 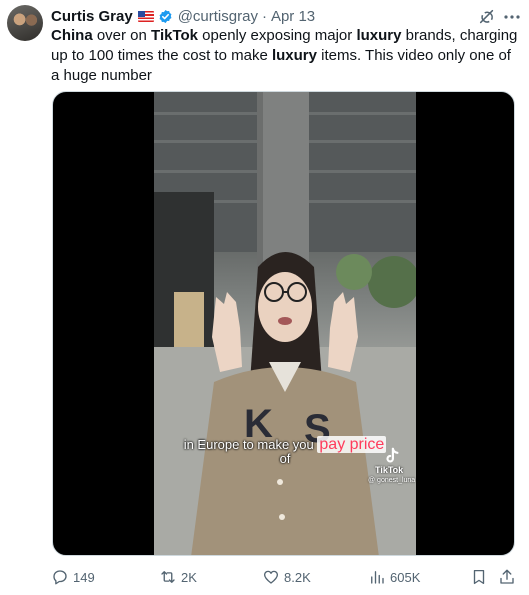 What do you see at coordinates (377, 577) in the screenshot?
I see `views-chart-icon` at bounding box center [377, 577].